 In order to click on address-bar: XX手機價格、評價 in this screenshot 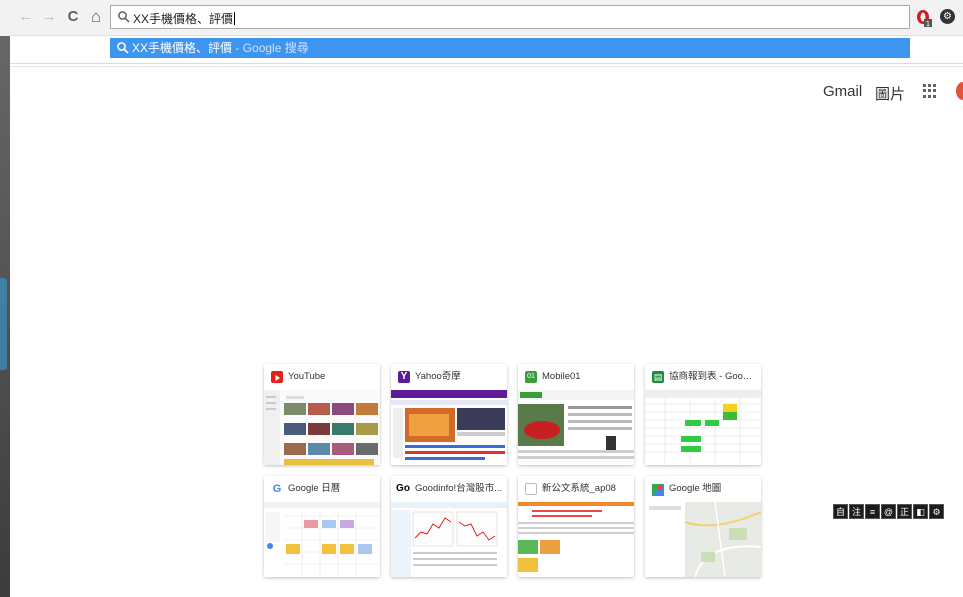, I will do `click(510, 17)`.